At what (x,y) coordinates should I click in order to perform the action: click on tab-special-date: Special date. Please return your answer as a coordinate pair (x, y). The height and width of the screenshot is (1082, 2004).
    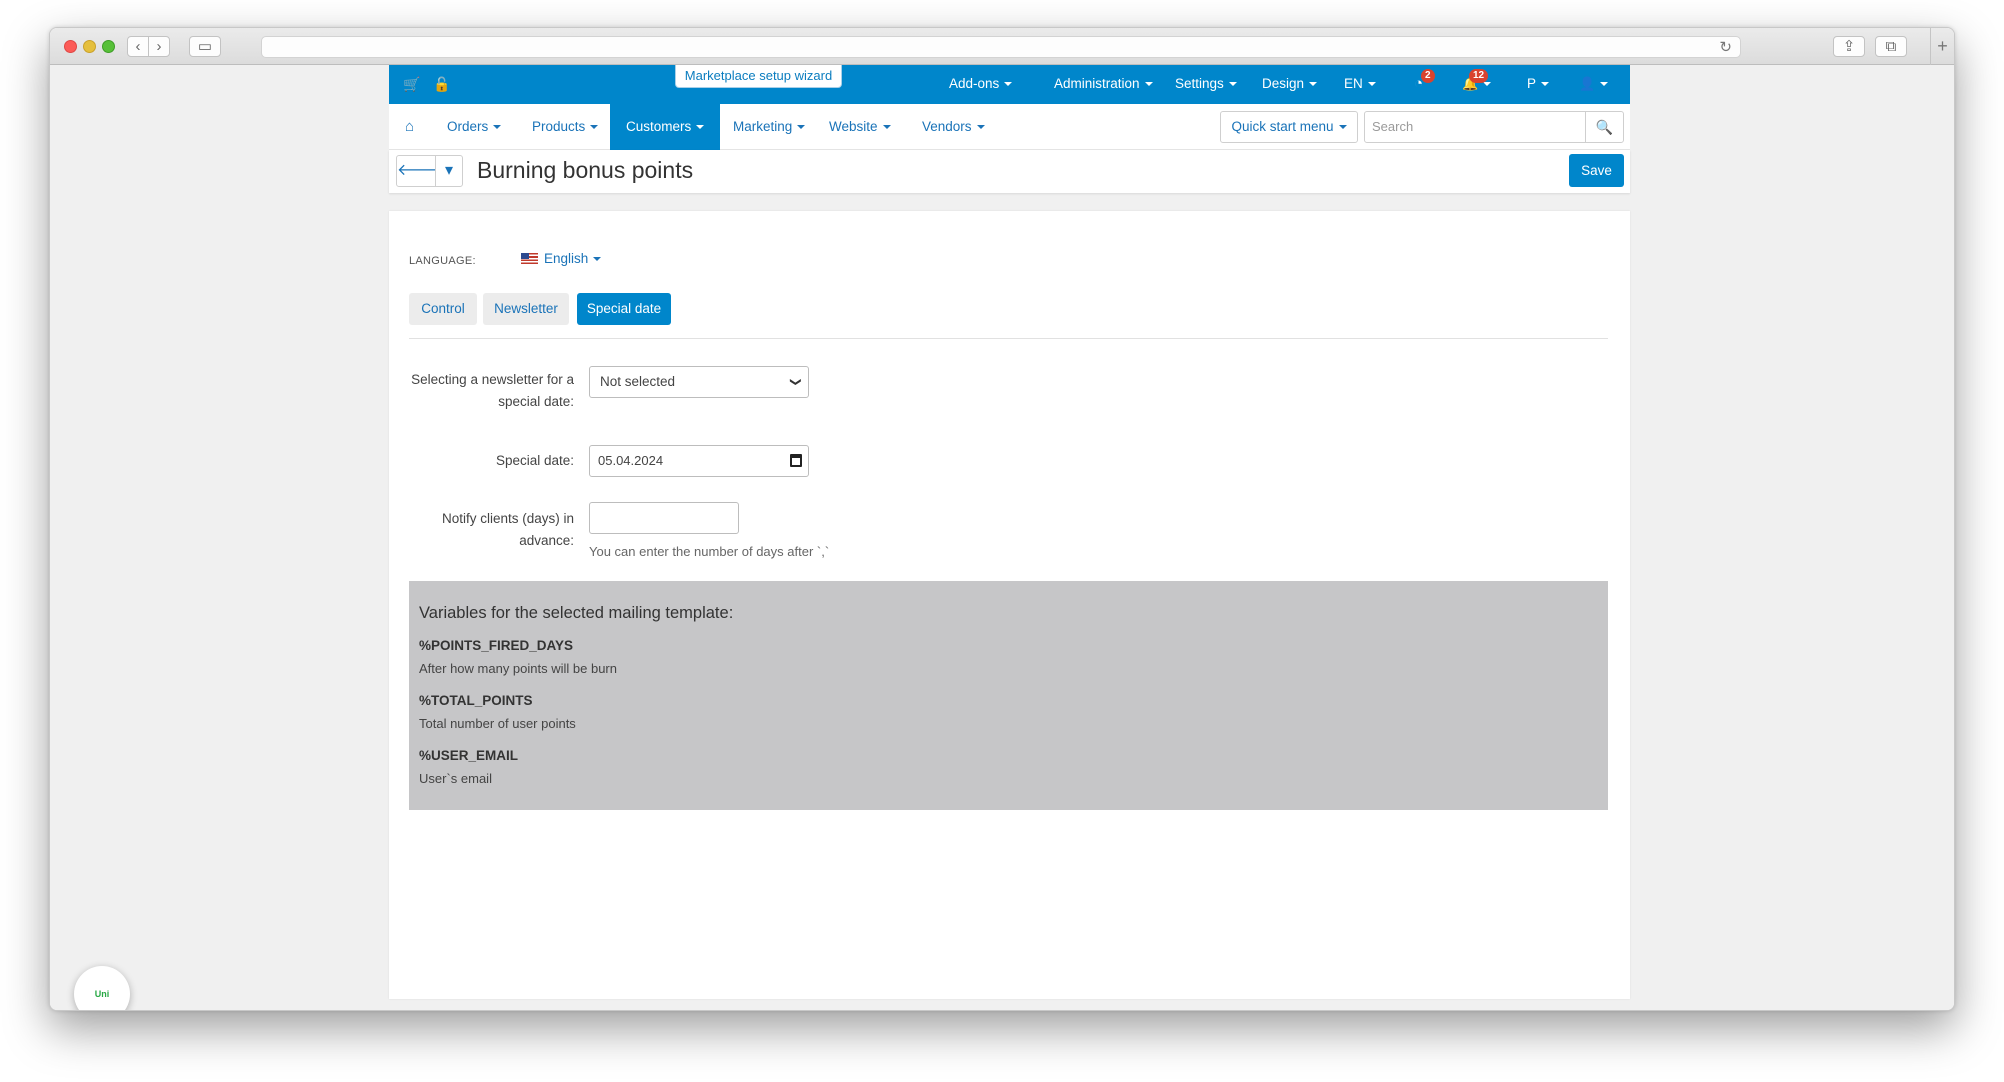
    Looking at the image, I should click on (624, 309).